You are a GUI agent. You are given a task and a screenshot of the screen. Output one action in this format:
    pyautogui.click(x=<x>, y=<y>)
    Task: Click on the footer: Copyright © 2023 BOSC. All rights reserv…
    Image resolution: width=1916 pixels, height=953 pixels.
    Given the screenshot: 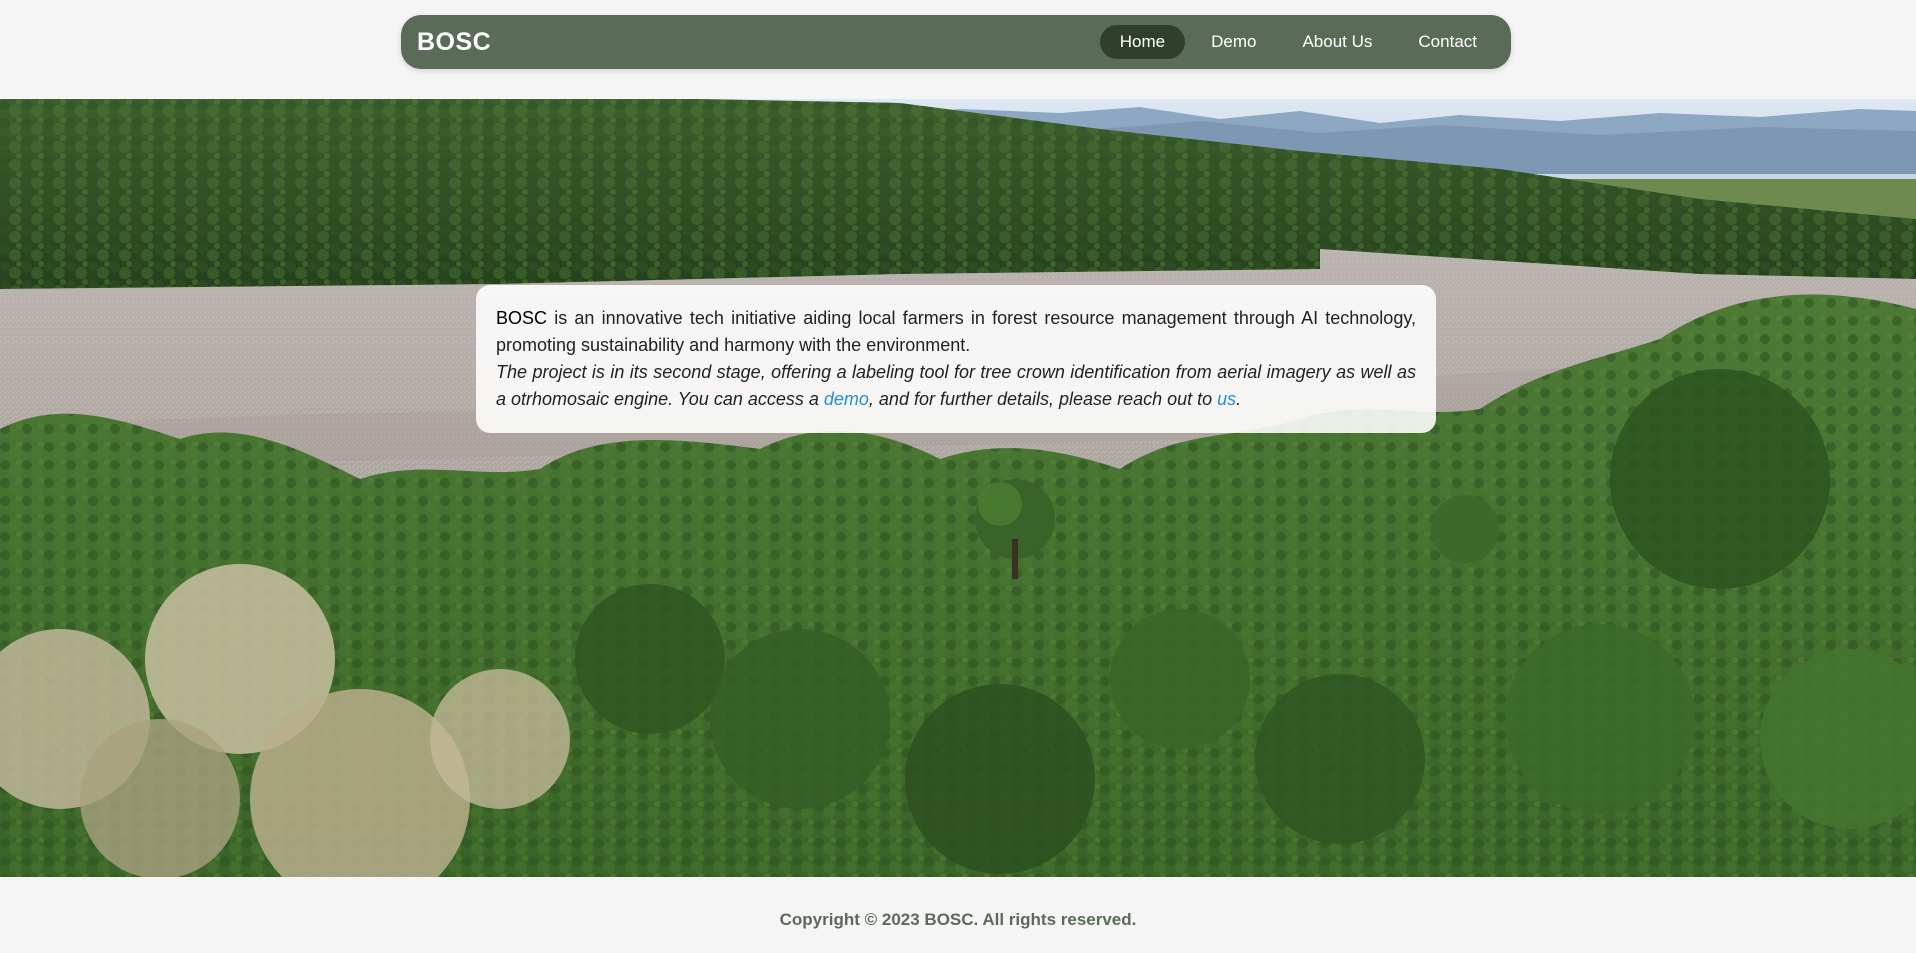 What is the action you would take?
    pyautogui.click(x=958, y=915)
    